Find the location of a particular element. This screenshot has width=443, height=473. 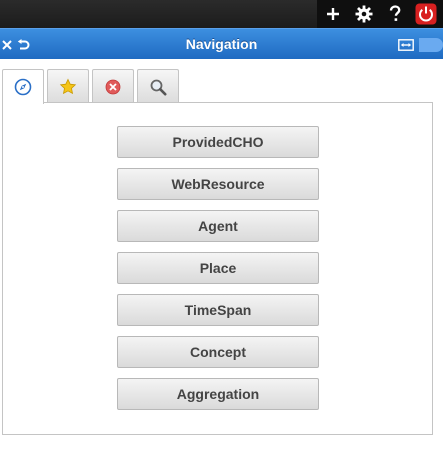

timespan-button: TimeSpan is located at coordinates (218, 310).